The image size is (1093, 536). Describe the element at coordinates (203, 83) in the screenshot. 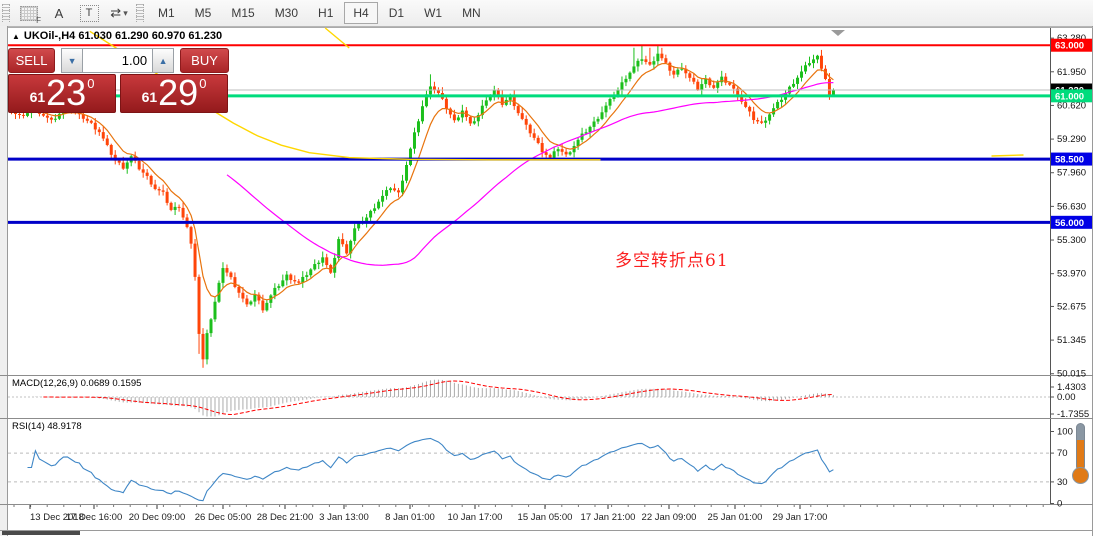

I see `ask-price-sup: 0` at that location.